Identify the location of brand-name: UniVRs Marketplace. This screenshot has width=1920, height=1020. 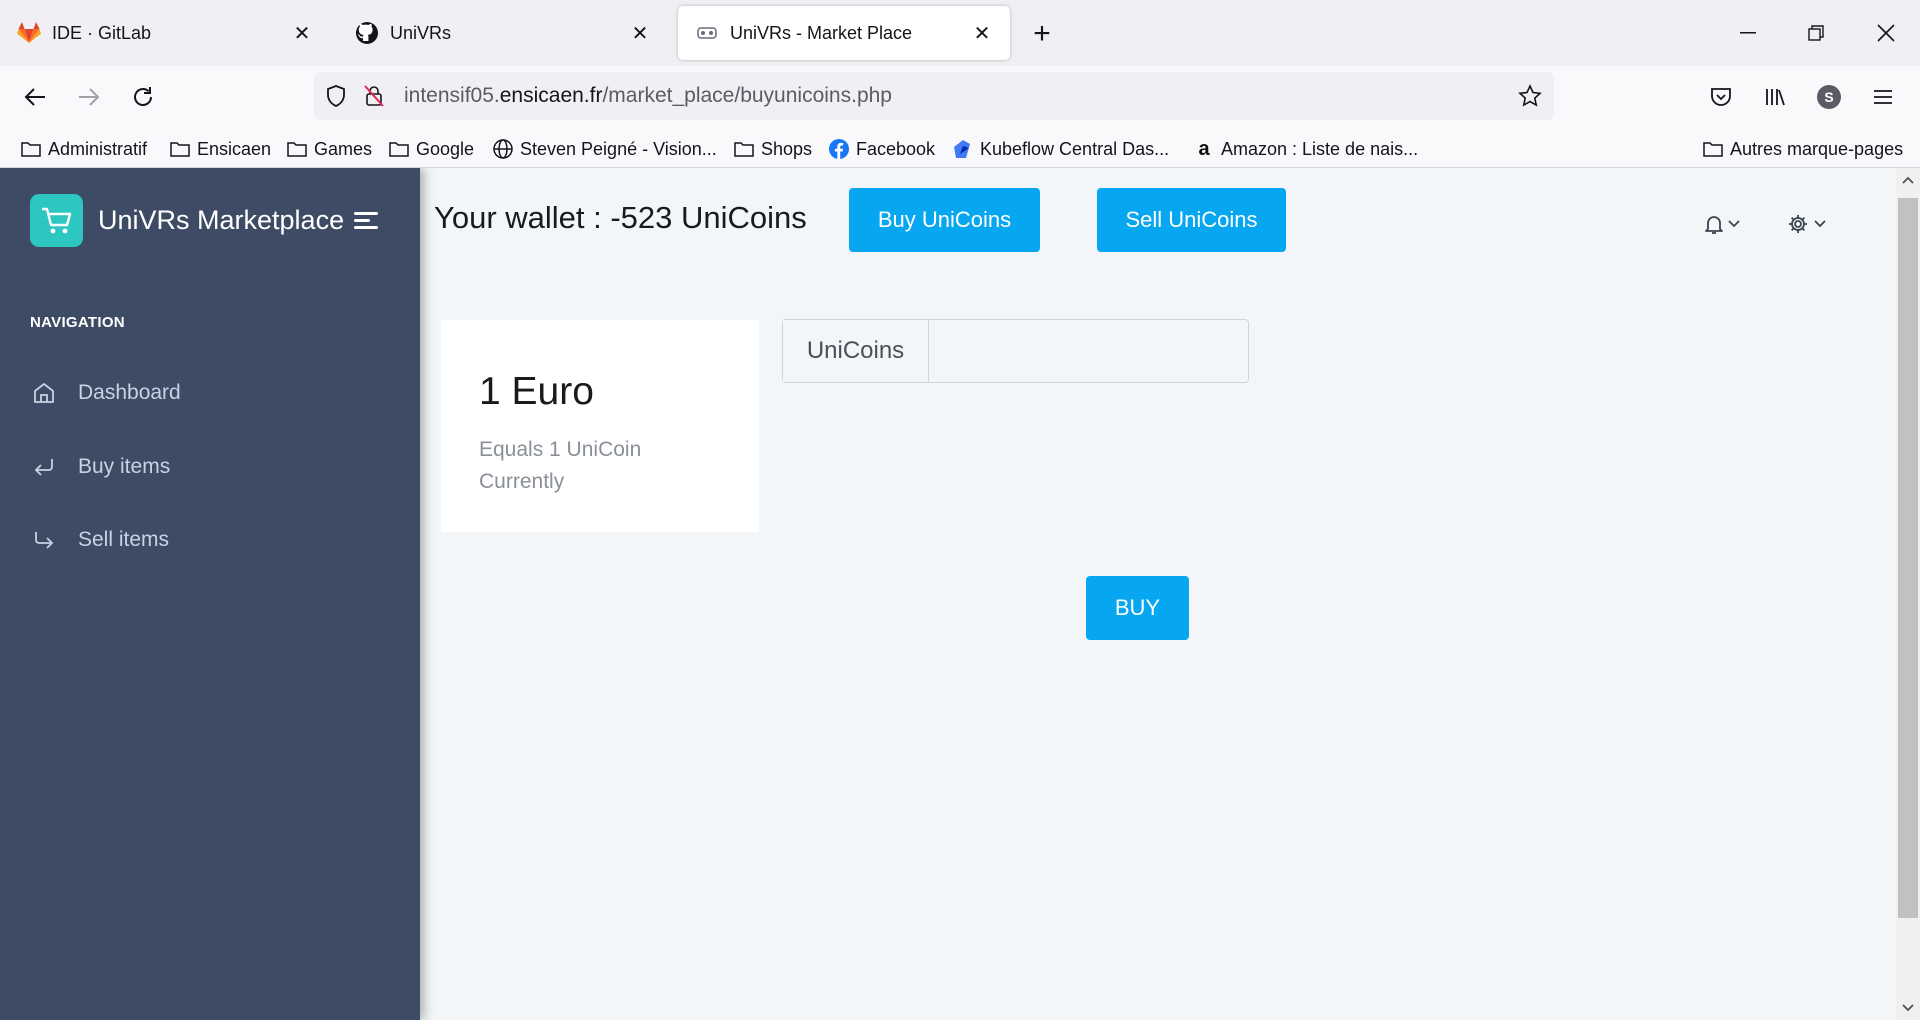
(221, 220).